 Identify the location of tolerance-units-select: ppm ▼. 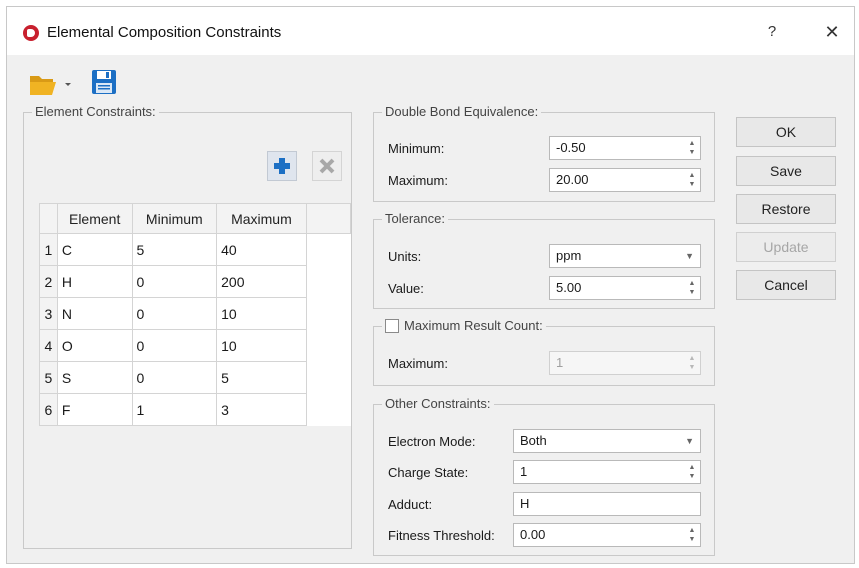
(625, 256).